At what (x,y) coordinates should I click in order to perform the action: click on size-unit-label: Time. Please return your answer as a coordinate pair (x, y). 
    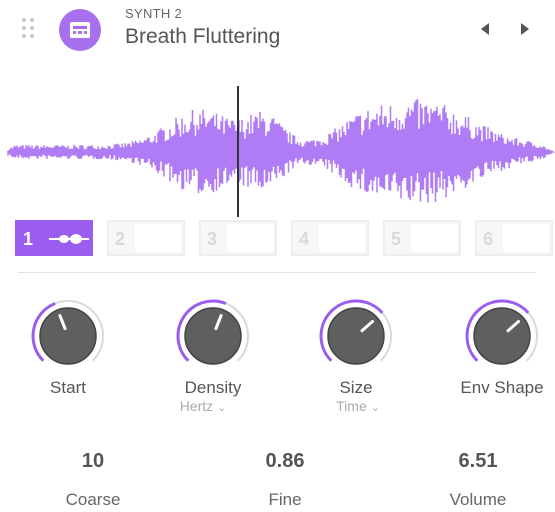
    Looking at the image, I should click on (351, 406).